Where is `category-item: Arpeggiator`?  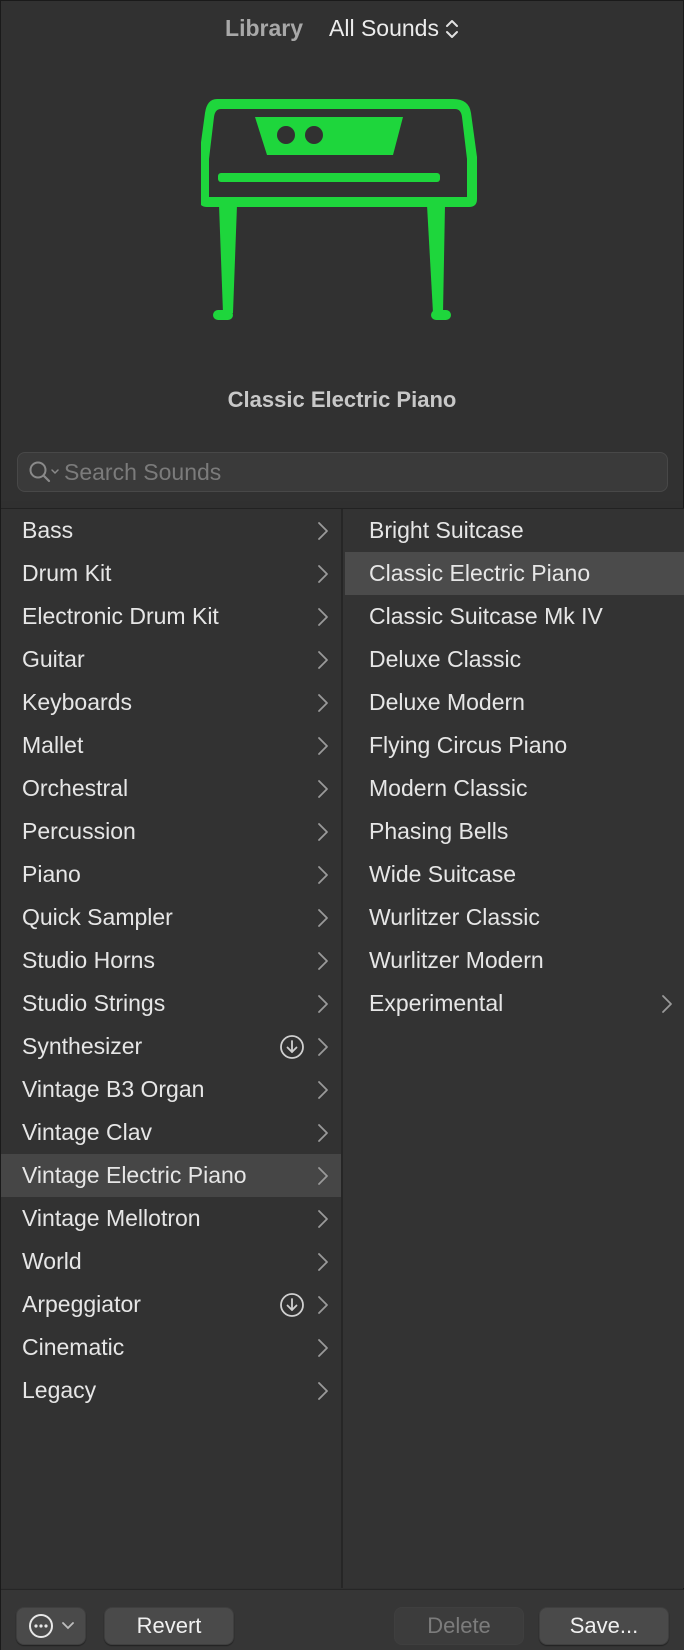
category-item: Arpeggiator is located at coordinates (171, 1304).